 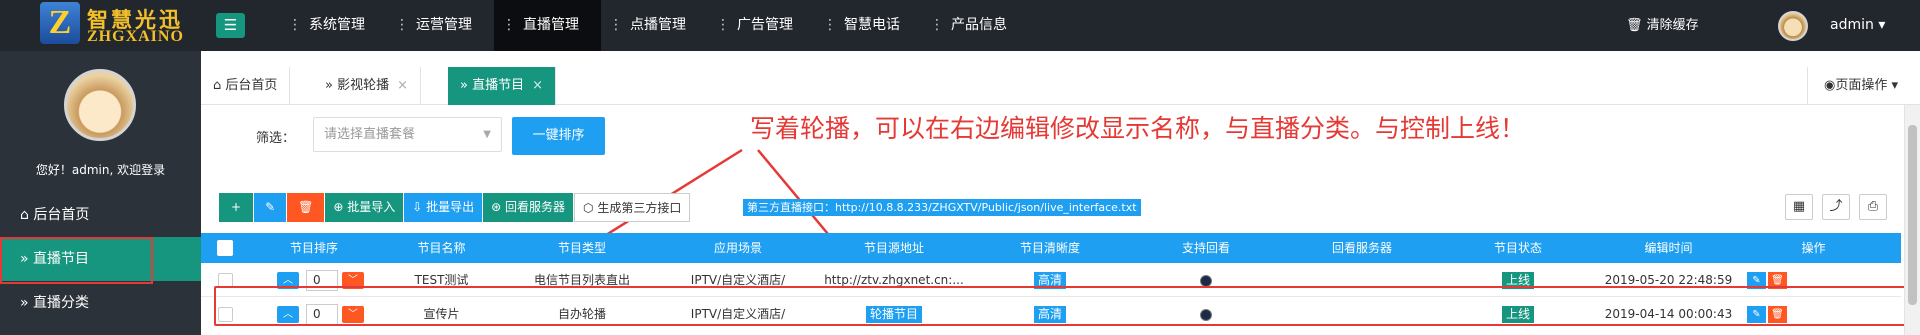 I want to click on batch-import-button: ⊕ 批量导入, so click(x=364, y=207).